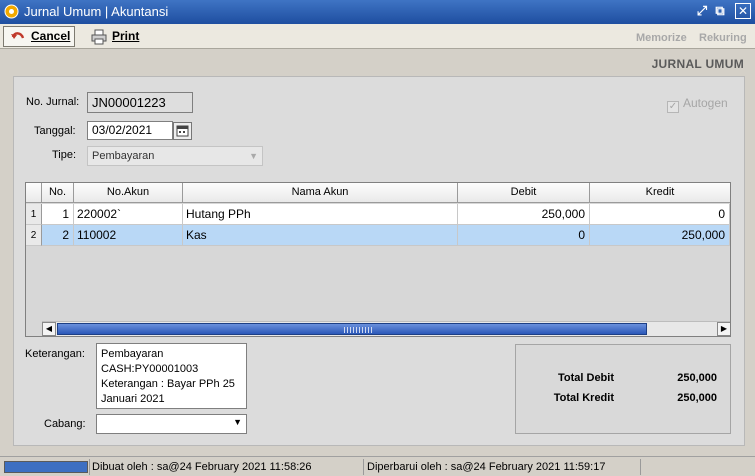 Image resolution: width=755 pixels, height=476 pixels. I want to click on print-label: Print, so click(126, 36).